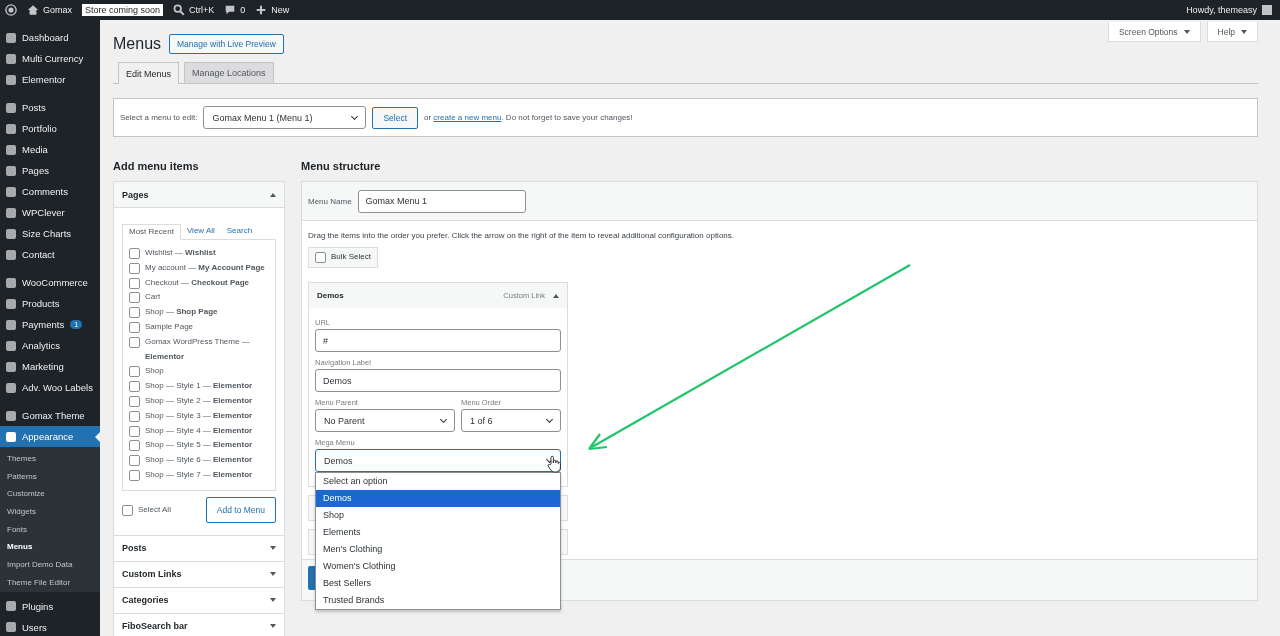 Image resolution: width=1280 pixels, height=636 pixels. I want to click on sidebar-item: Gomax Theme, so click(50, 415).